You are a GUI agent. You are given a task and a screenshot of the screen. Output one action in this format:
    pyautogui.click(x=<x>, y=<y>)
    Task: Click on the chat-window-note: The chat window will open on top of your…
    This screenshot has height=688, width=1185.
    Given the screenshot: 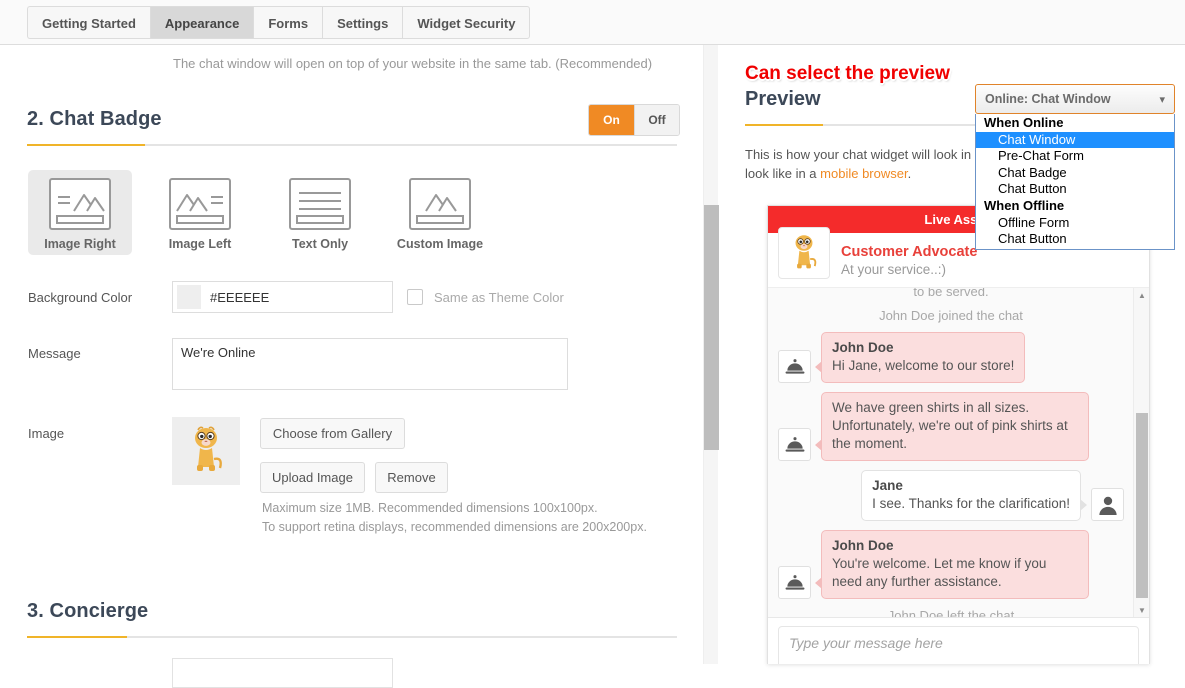 What is the action you would take?
    pyautogui.click(x=413, y=63)
    